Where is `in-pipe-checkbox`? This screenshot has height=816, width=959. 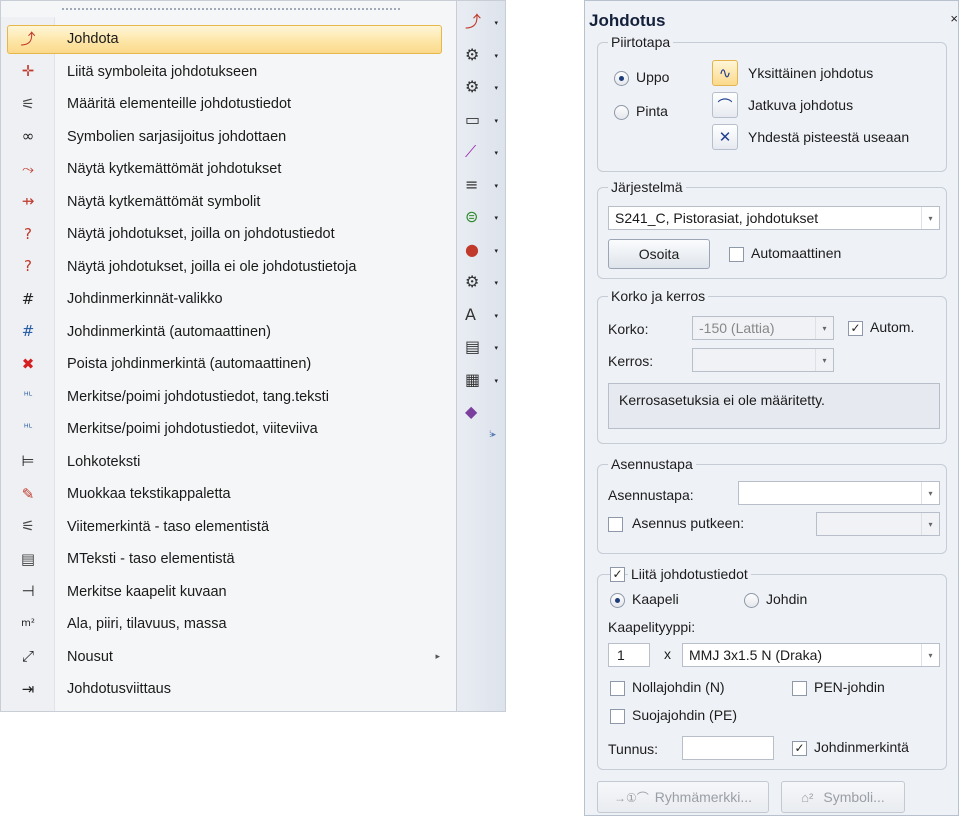
in-pipe-checkbox is located at coordinates (615, 524).